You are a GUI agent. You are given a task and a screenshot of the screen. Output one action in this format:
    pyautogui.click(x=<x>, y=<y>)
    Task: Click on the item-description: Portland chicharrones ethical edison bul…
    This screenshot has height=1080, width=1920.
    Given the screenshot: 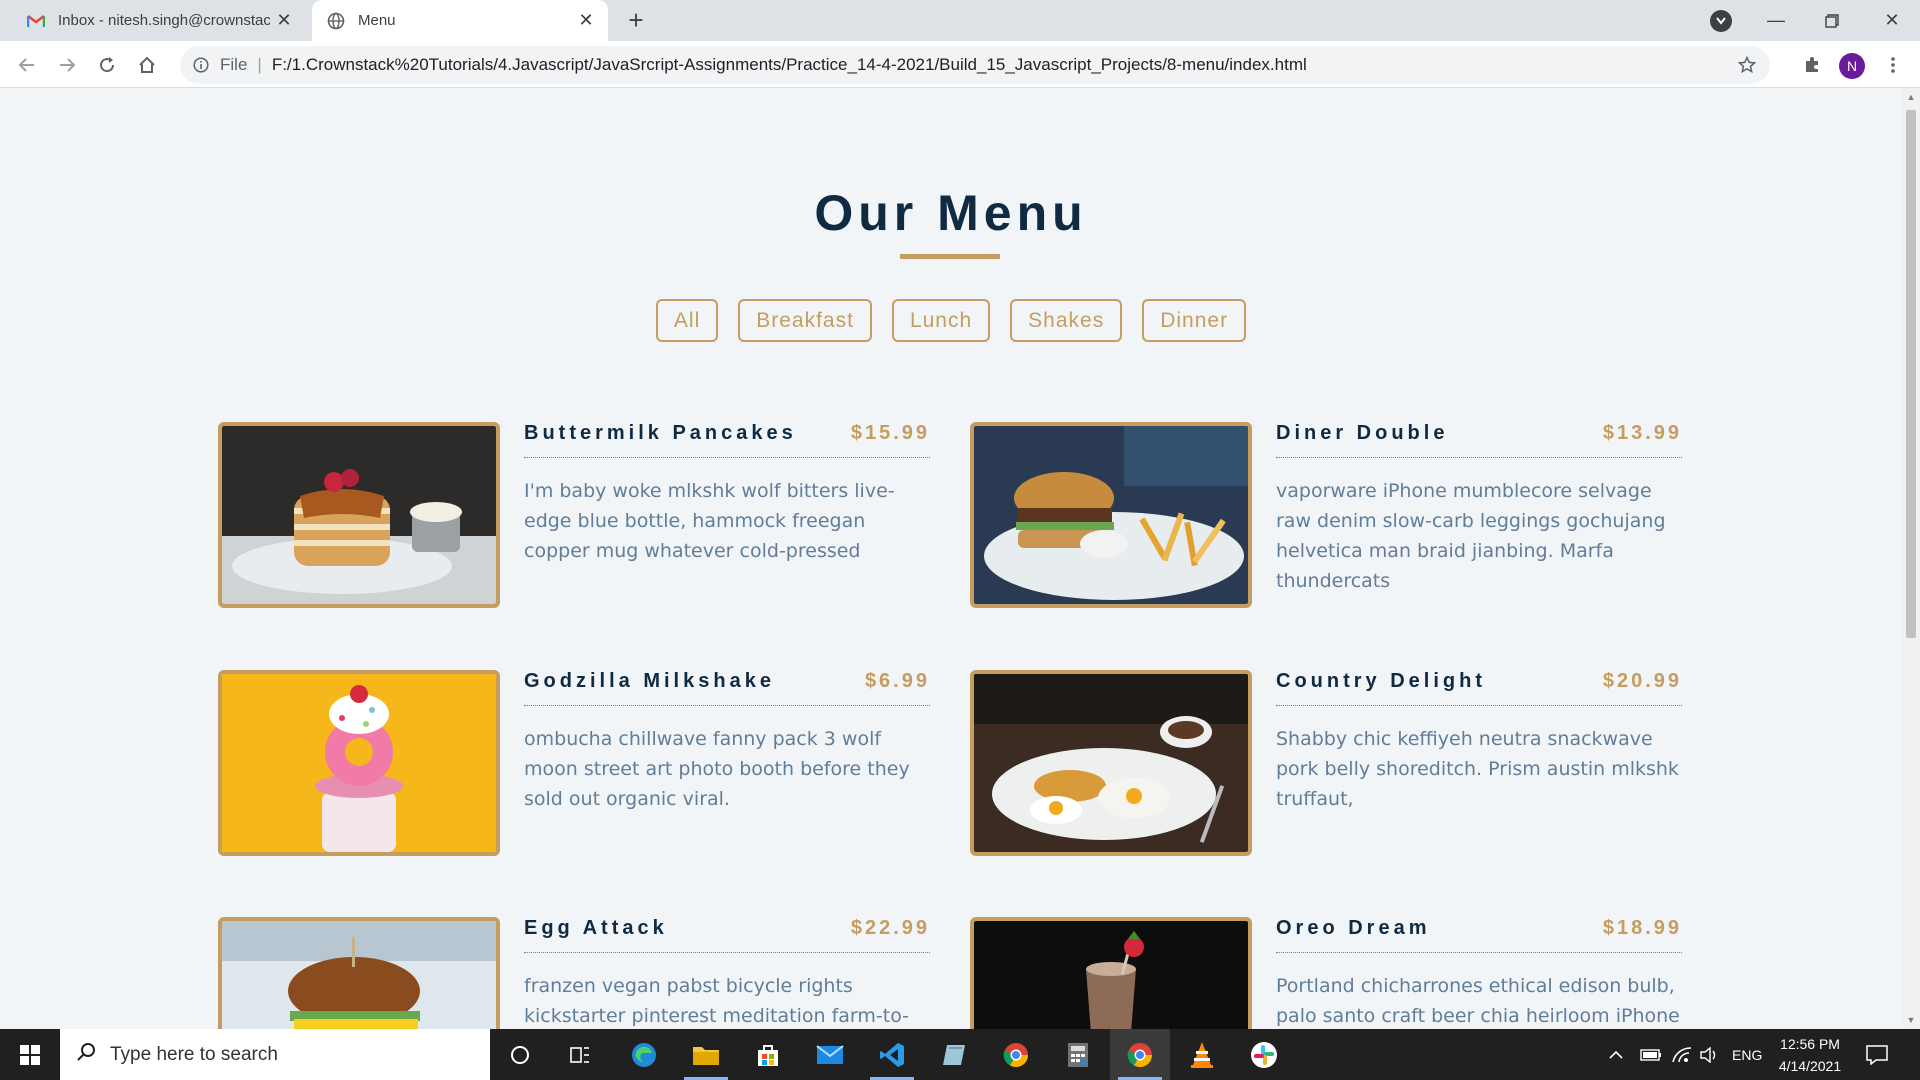 What is the action you would take?
    pyautogui.click(x=1478, y=1001)
    